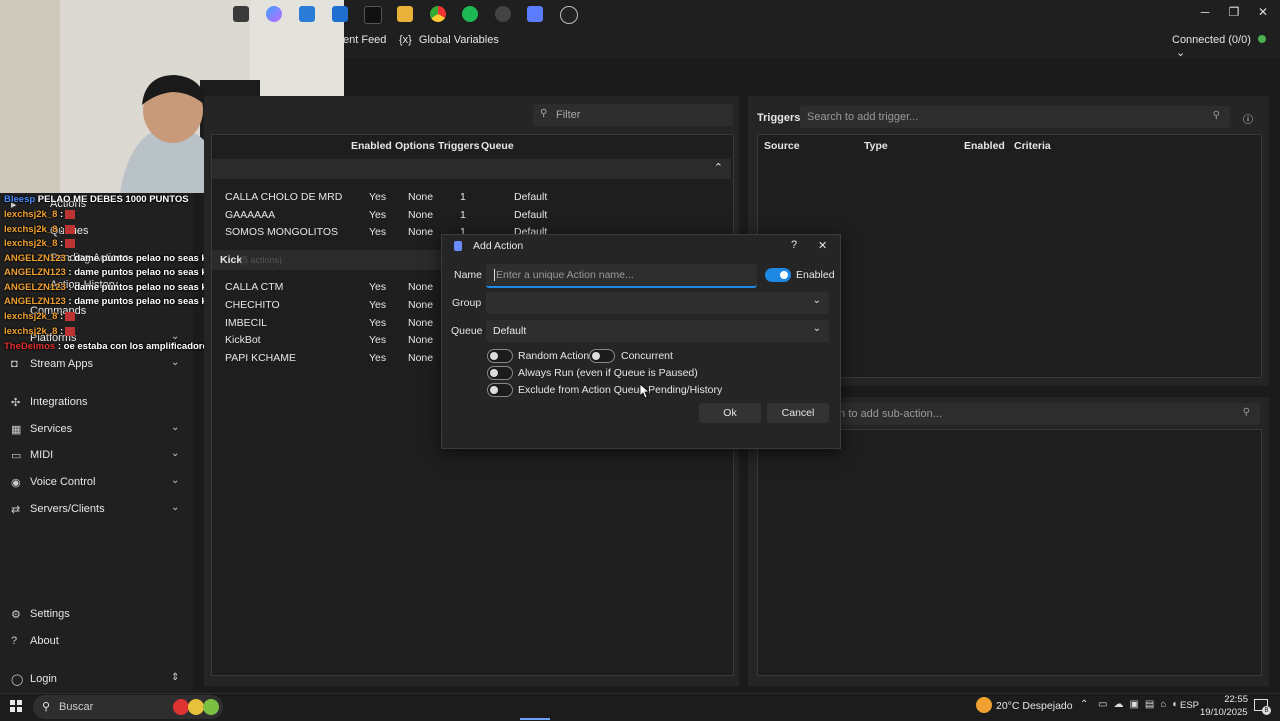 Image resolution: width=1280 pixels, height=721 pixels. I want to click on windows-start-icon, so click(16, 706).